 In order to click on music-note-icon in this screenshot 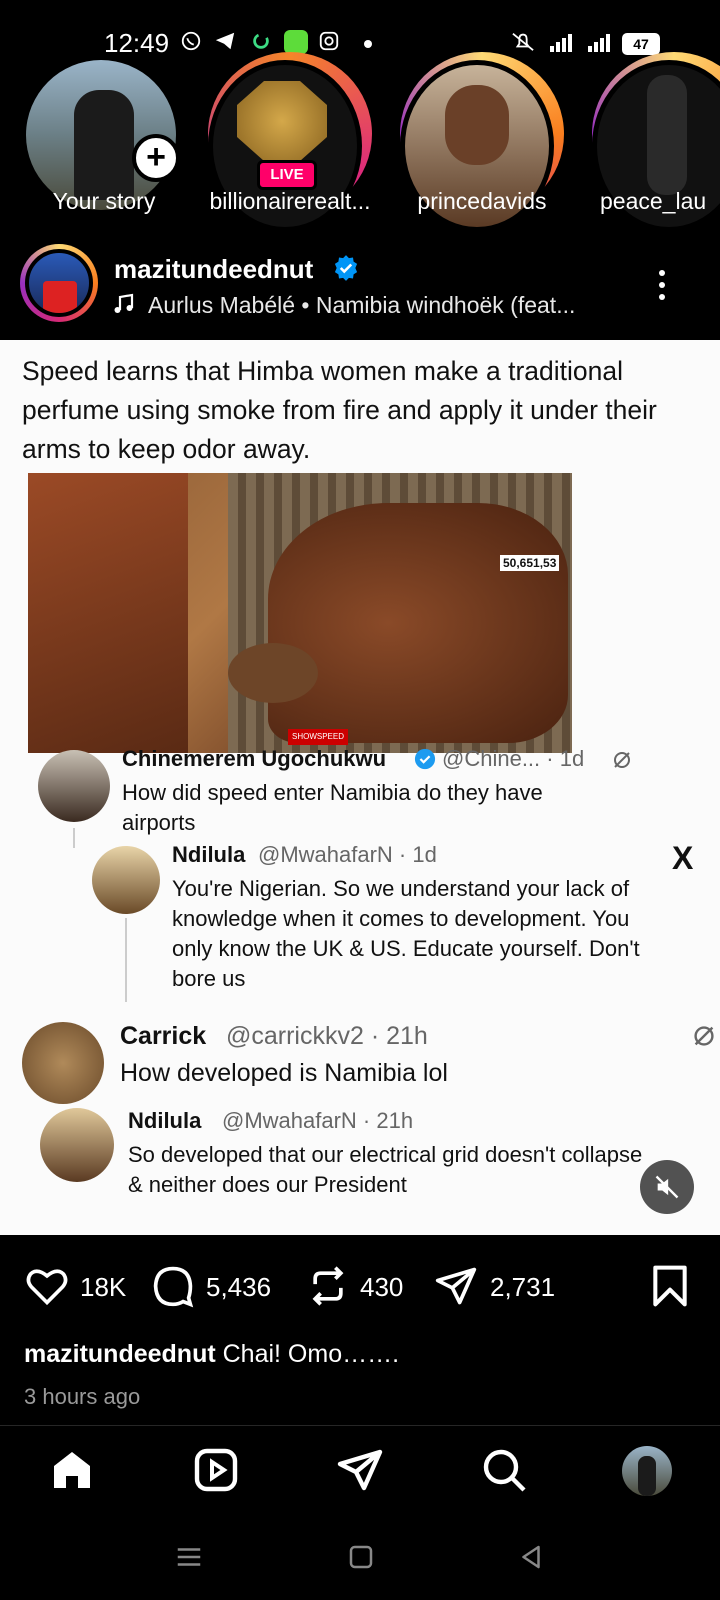, I will do `click(124, 303)`.